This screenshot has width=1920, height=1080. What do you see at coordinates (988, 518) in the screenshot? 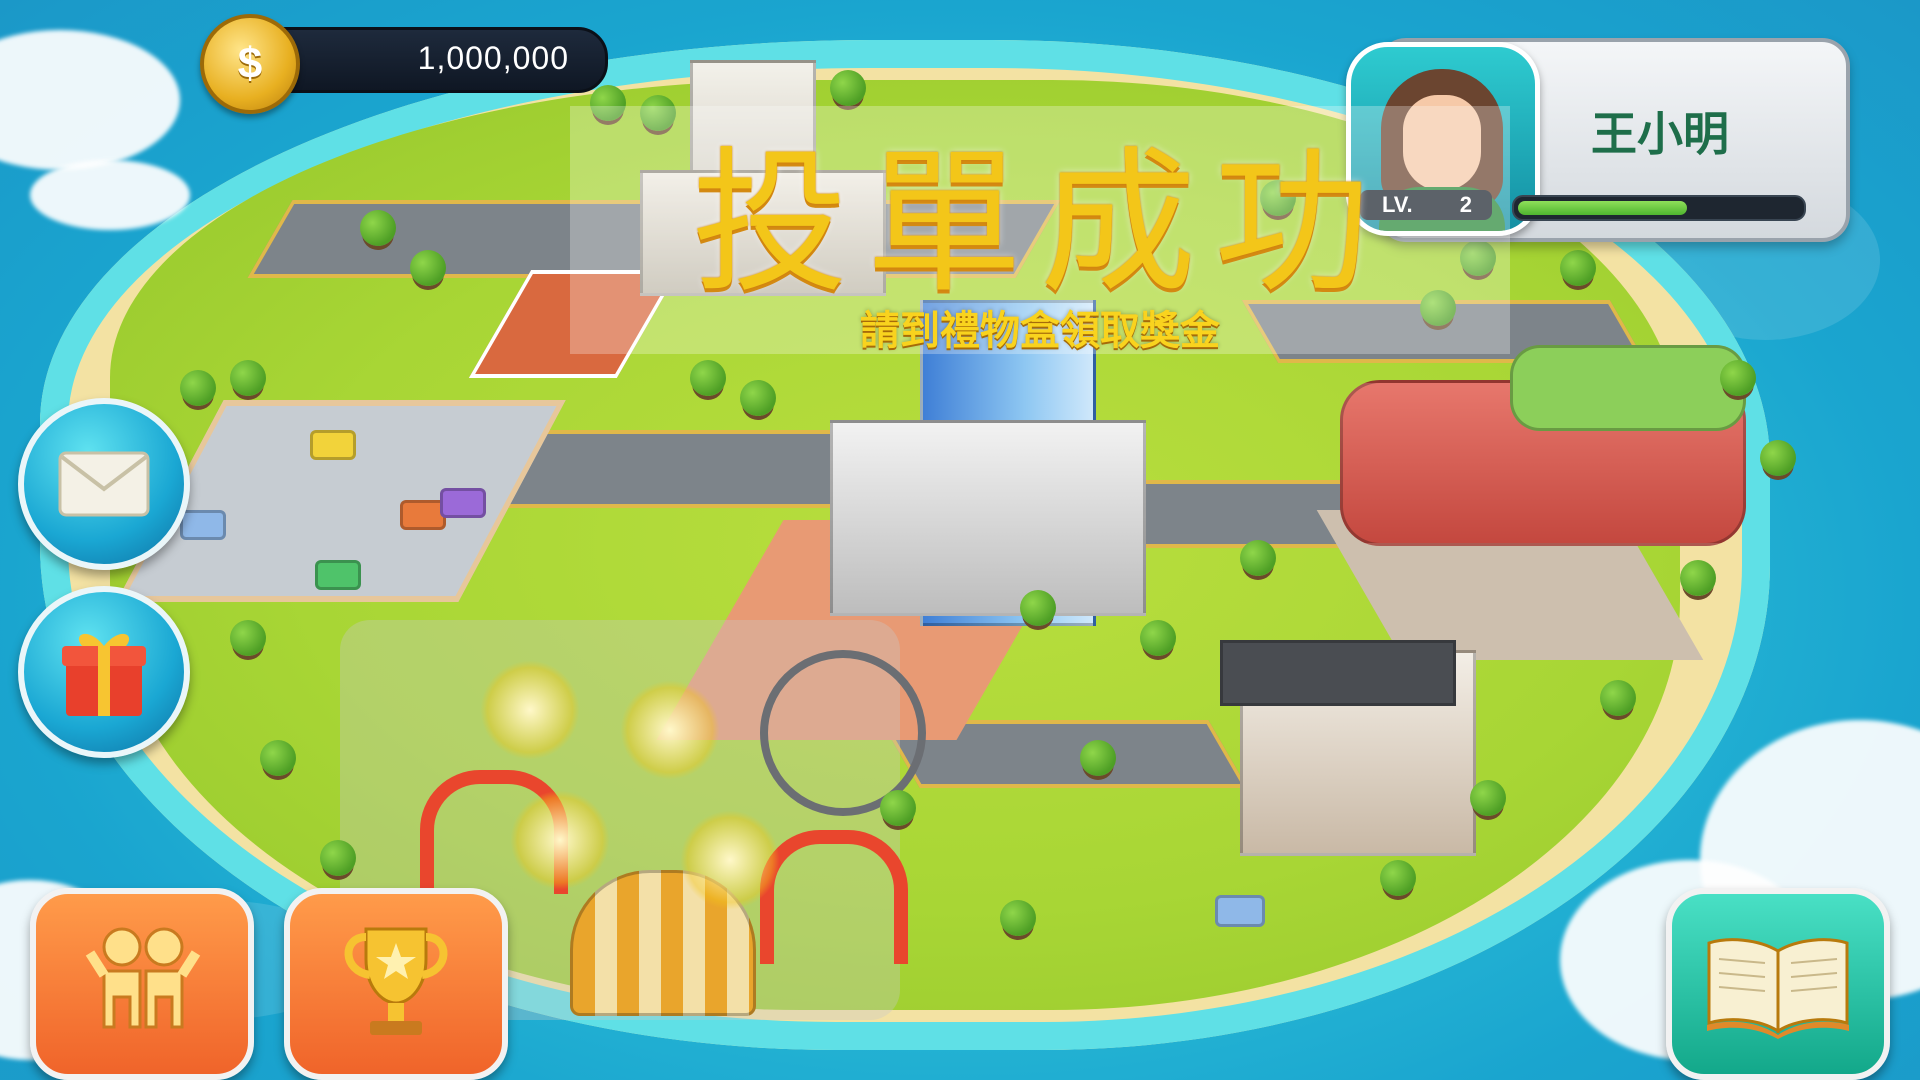
I see `office-podium` at bounding box center [988, 518].